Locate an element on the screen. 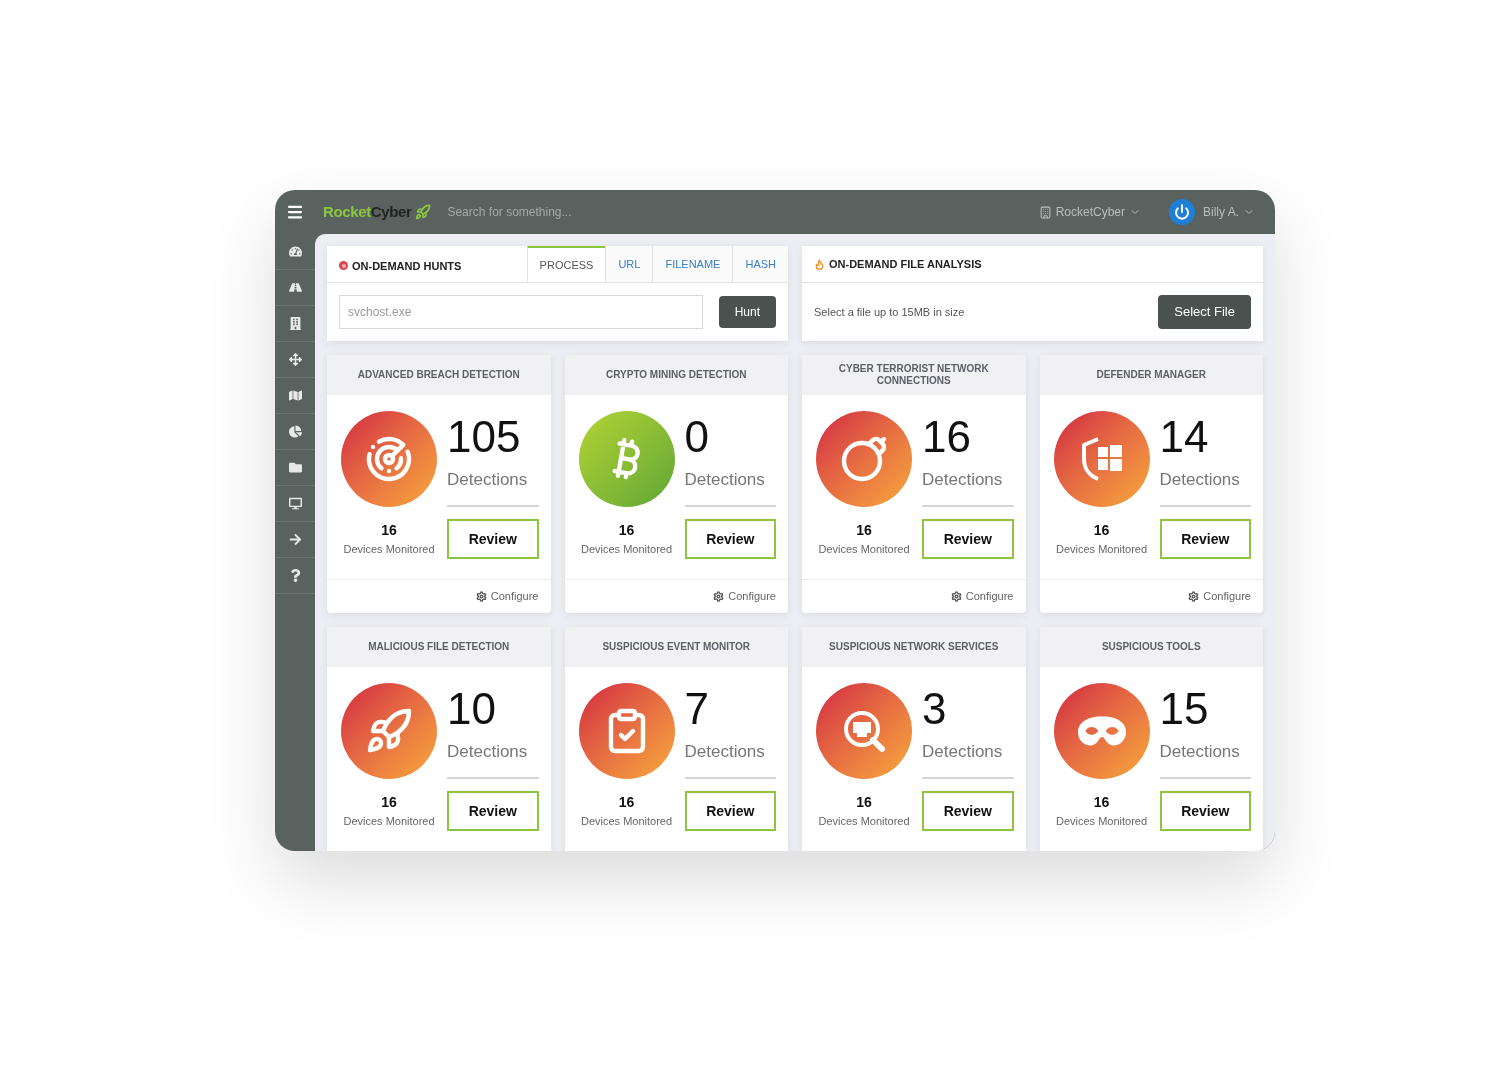 The height and width of the screenshot is (1072, 1500). detection-count: 10 is located at coordinates (471, 709).